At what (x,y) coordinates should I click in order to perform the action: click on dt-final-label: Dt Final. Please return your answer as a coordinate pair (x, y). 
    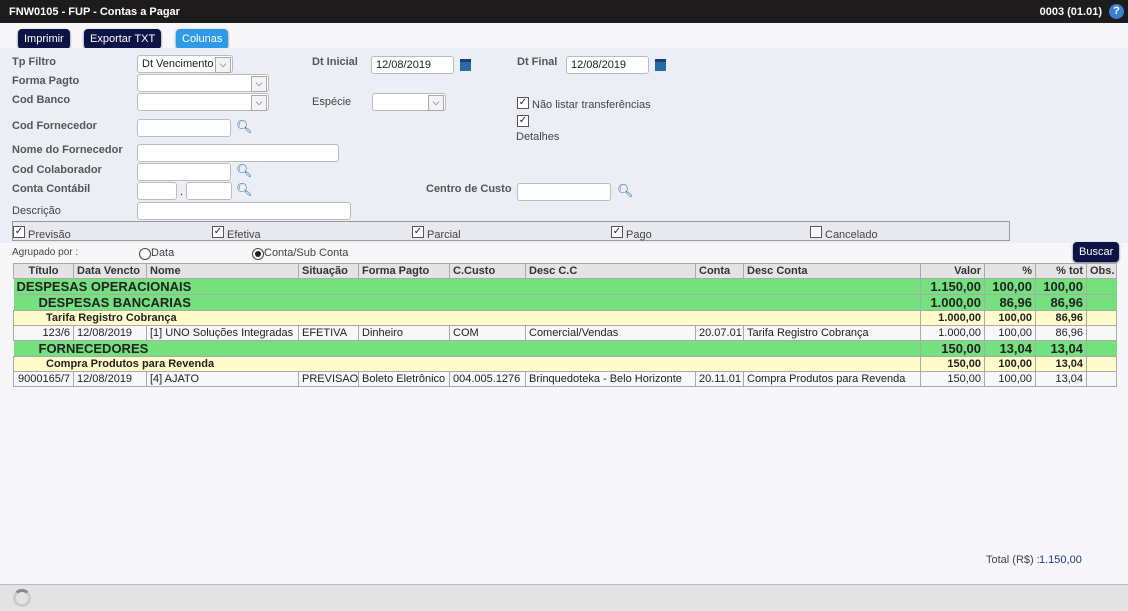
    Looking at the image, I should click on (537, 62).